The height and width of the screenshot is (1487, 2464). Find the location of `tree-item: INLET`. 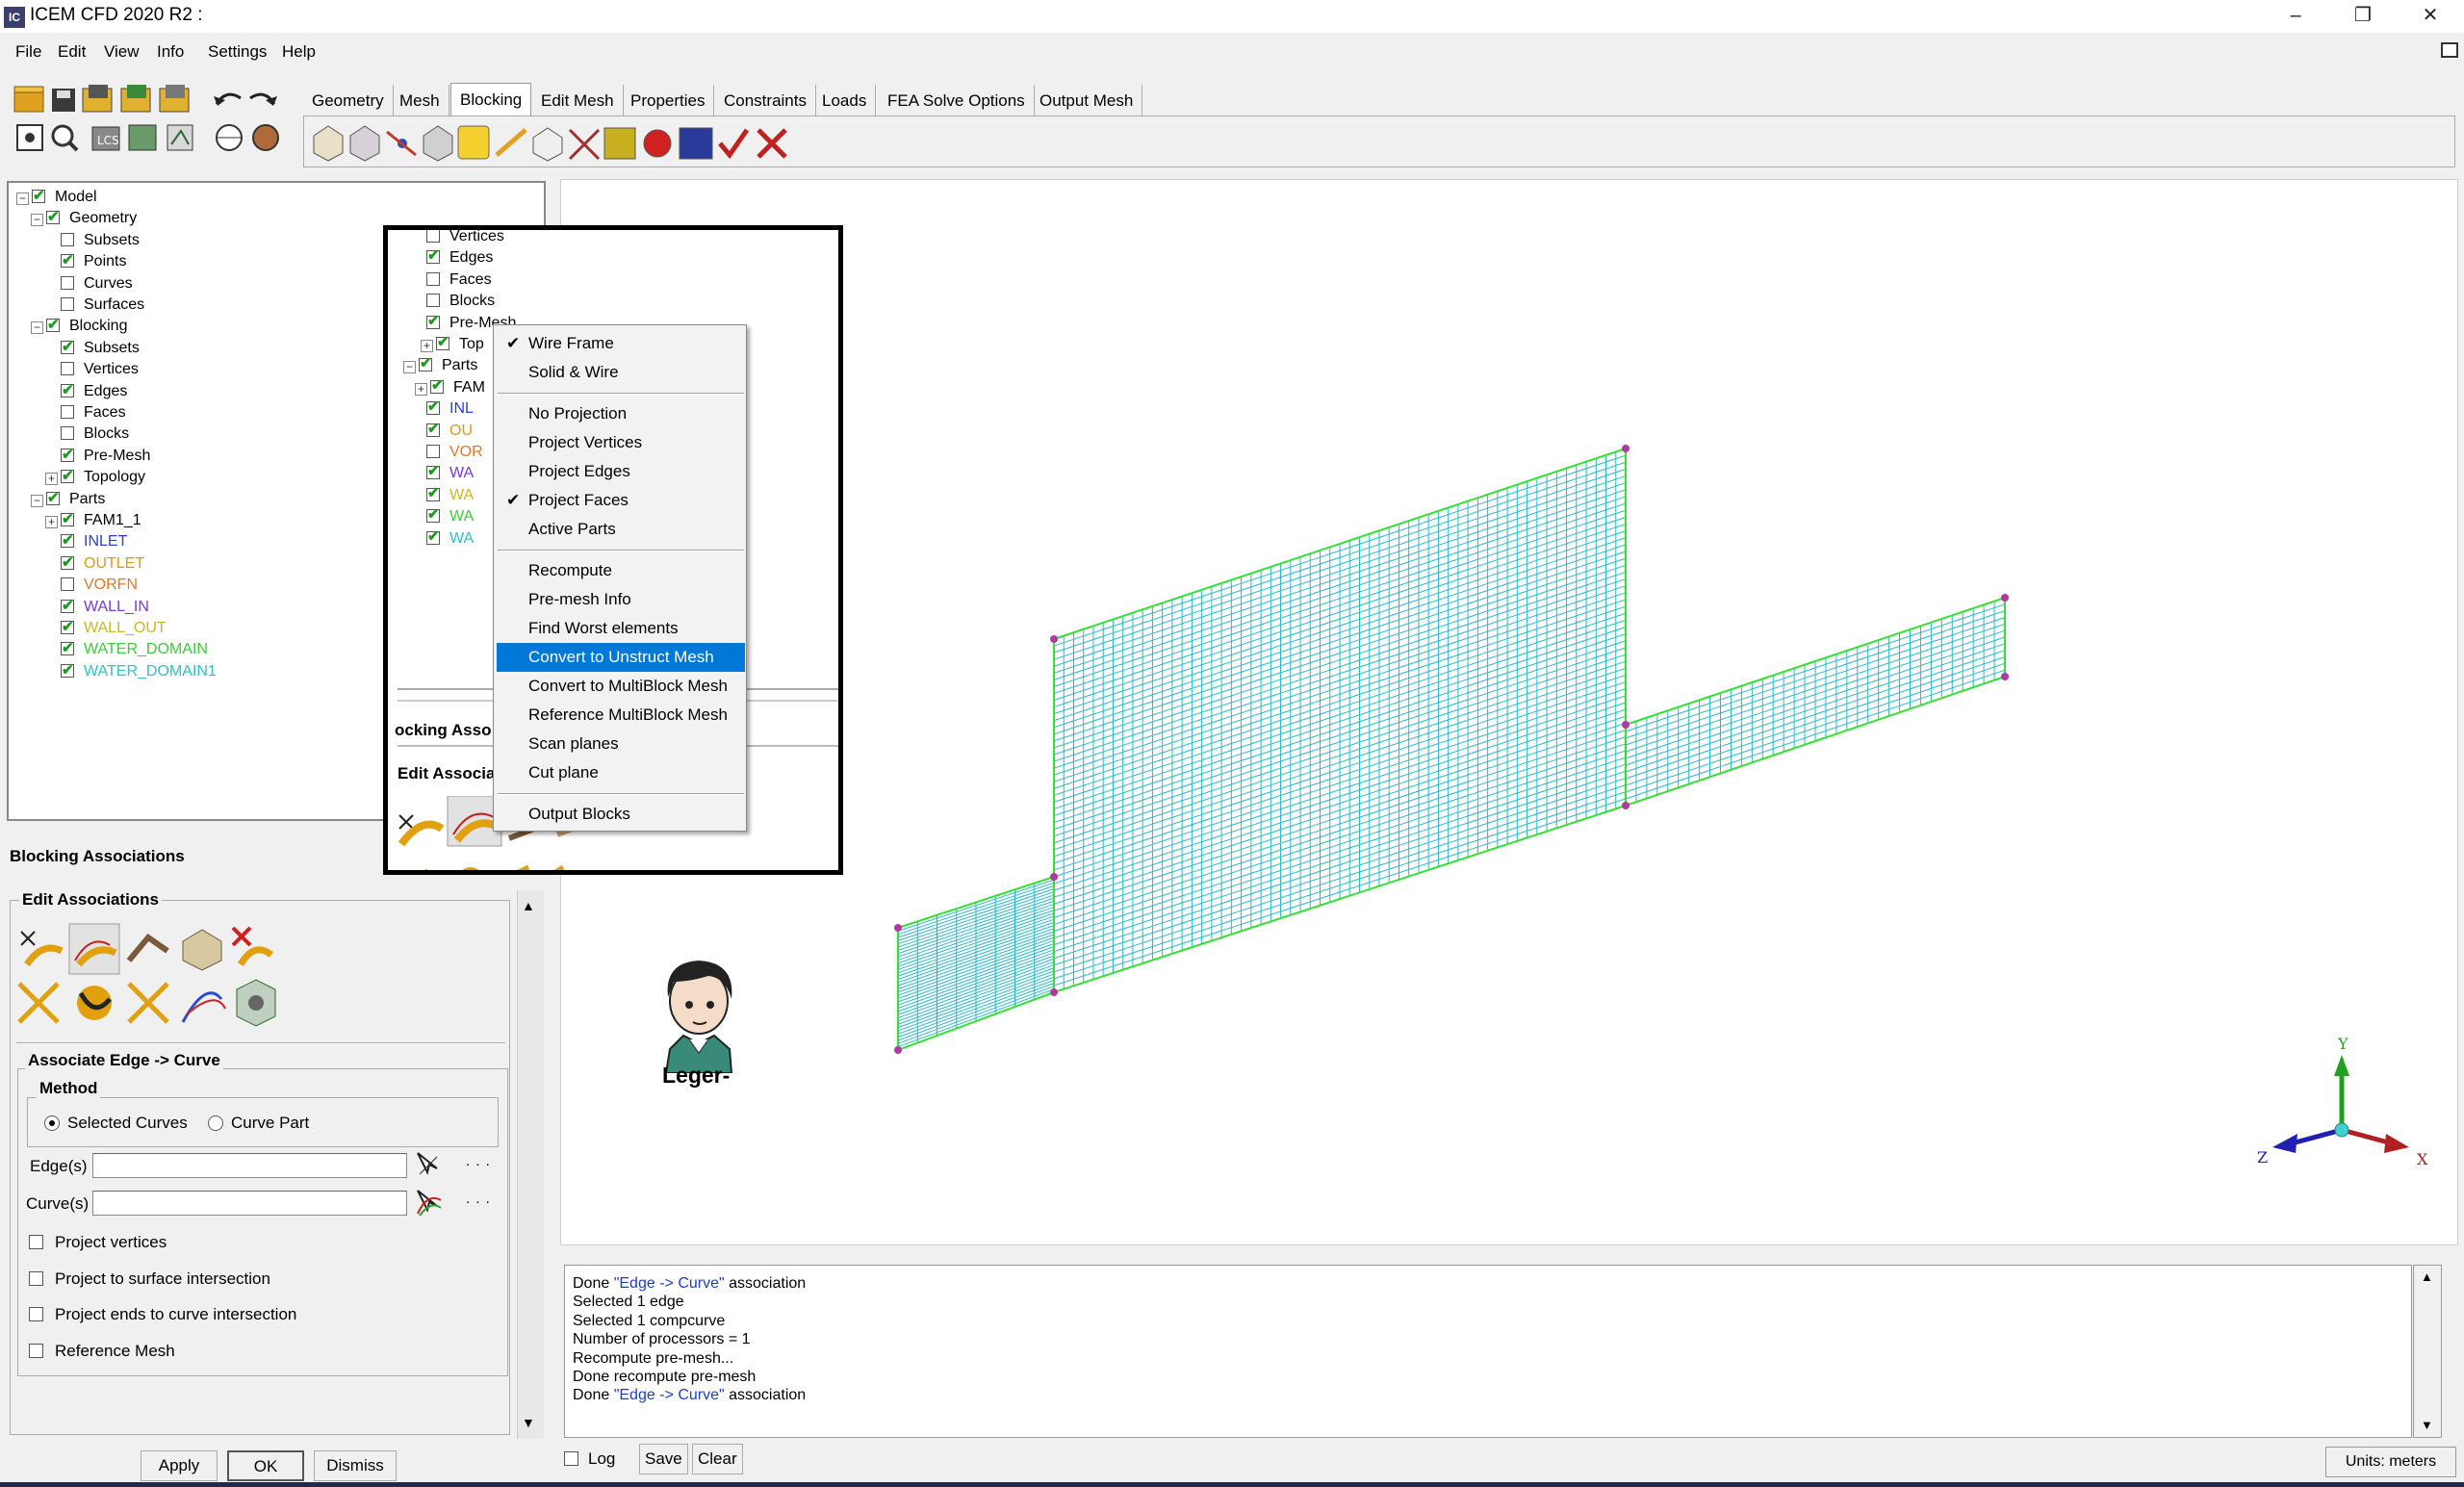

tree-item: INLET is located at coordinates (86, 541).